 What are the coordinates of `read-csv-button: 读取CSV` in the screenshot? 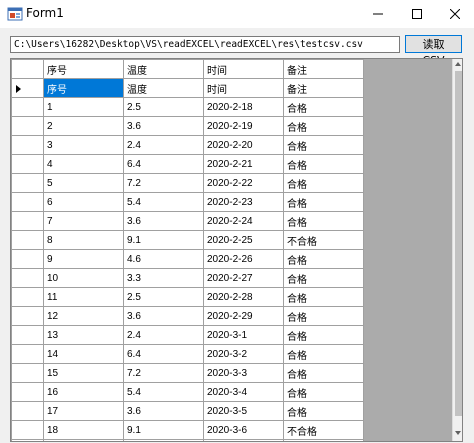 It's located at (433, 51).